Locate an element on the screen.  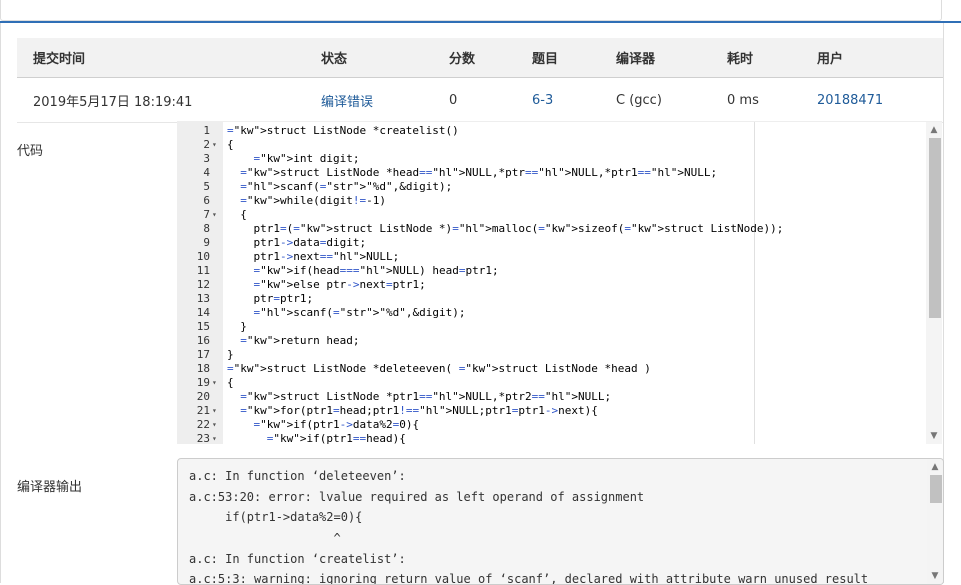
line-number: 20 is located at coordinates (203, 396).